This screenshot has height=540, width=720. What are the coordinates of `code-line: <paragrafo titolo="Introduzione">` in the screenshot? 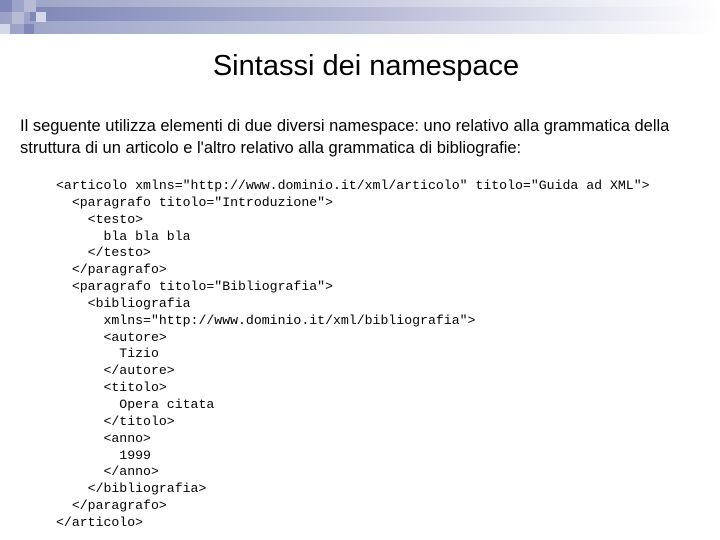 It's located at (194, 202).